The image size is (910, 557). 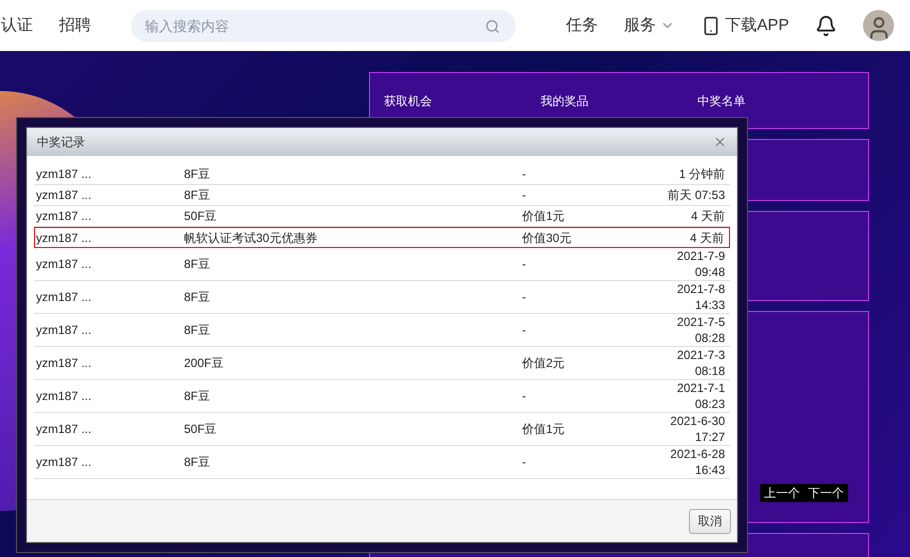 What do you see at coordinates (701, 396) in the screenshot?
I see `win-time: 2021-7-1 08:23` at bounding box center [701, 396].